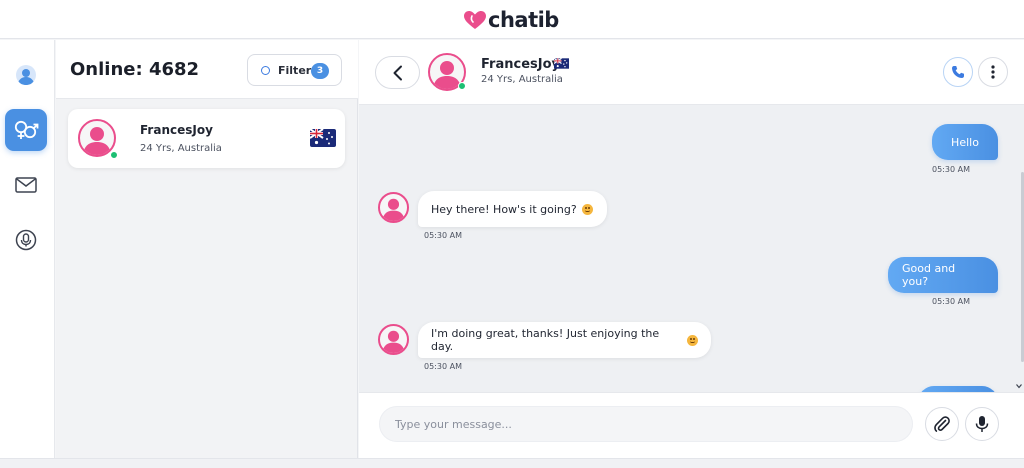 This screenshot has height=468, width=1024. What do you see at coordinates (520, 64) in the screenshot?
I see `chat-partner-name: FrancesJoy` at bounding box center [520, 64].